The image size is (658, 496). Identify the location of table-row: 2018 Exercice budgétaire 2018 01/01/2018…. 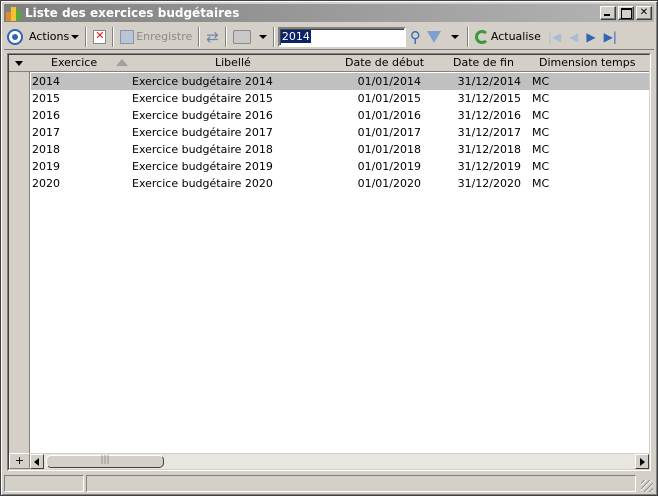
(340, 149).